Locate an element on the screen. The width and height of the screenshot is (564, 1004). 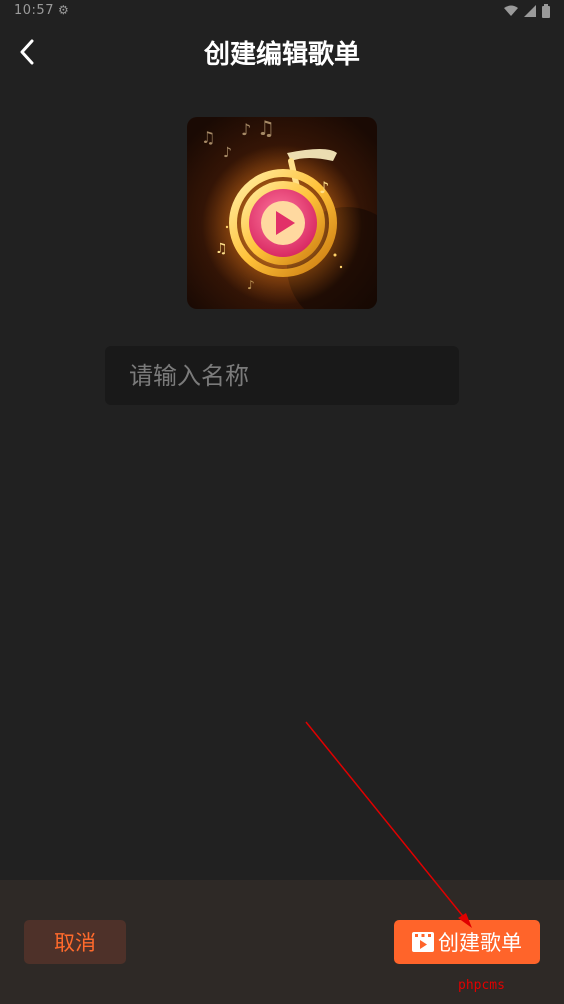
create-playlist-button: 创建歌单 is located at coordinates (467, 942).